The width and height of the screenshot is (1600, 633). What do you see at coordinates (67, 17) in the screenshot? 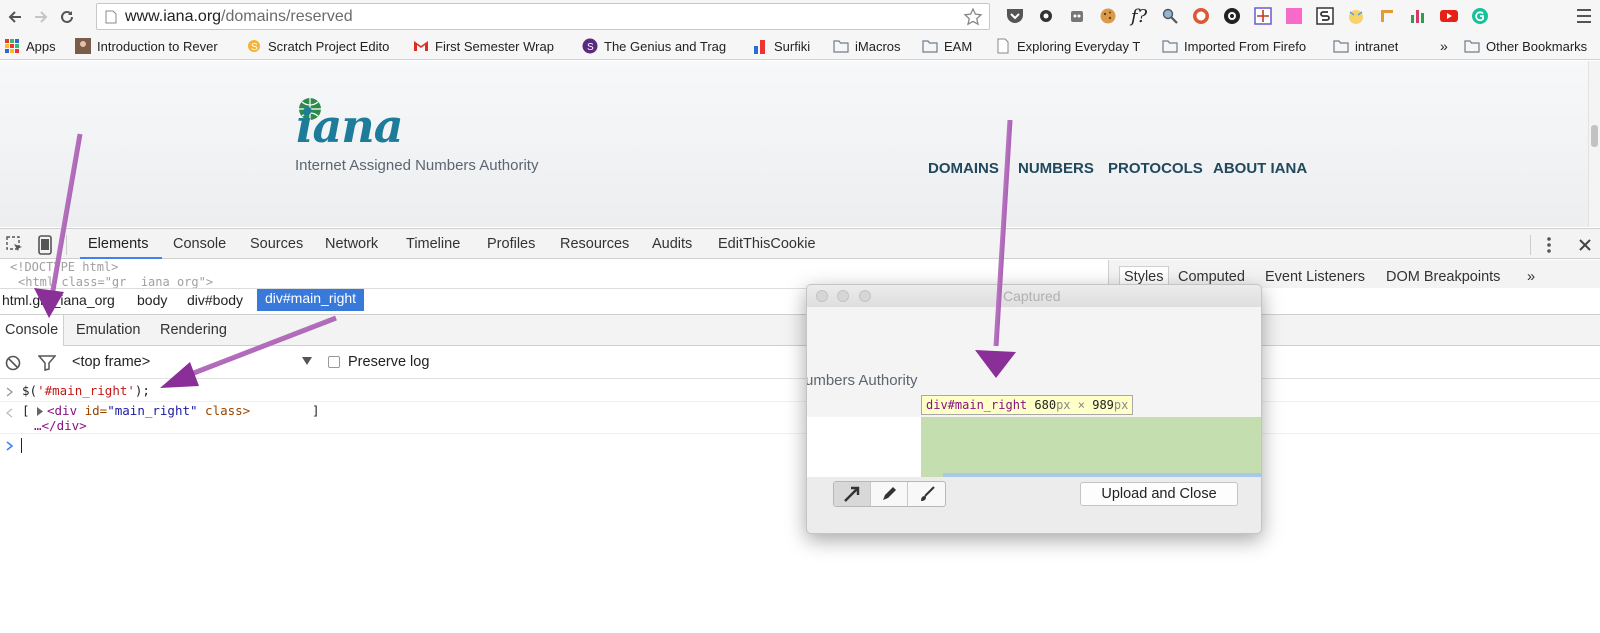
I see `reload-button` at bounding box center [67, 17].